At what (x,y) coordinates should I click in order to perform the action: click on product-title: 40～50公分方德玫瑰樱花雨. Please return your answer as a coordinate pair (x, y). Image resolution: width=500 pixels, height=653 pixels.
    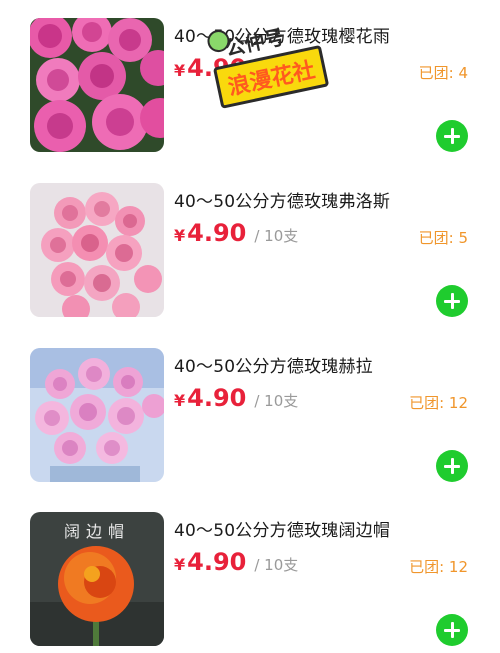
    Looking at the image, I should click on (282, 37).